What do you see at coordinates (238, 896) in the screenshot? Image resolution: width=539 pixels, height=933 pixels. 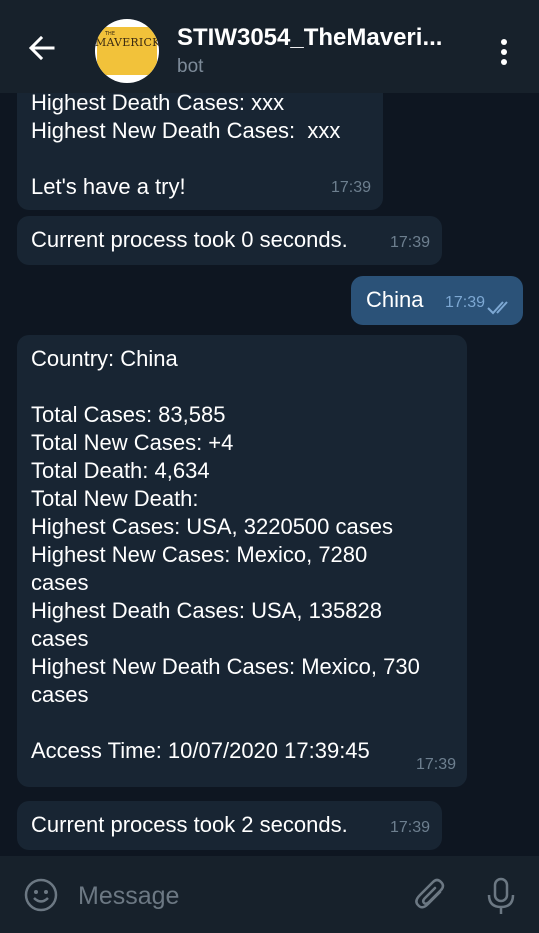 I see `message-input` at bounding box center [238, 896].